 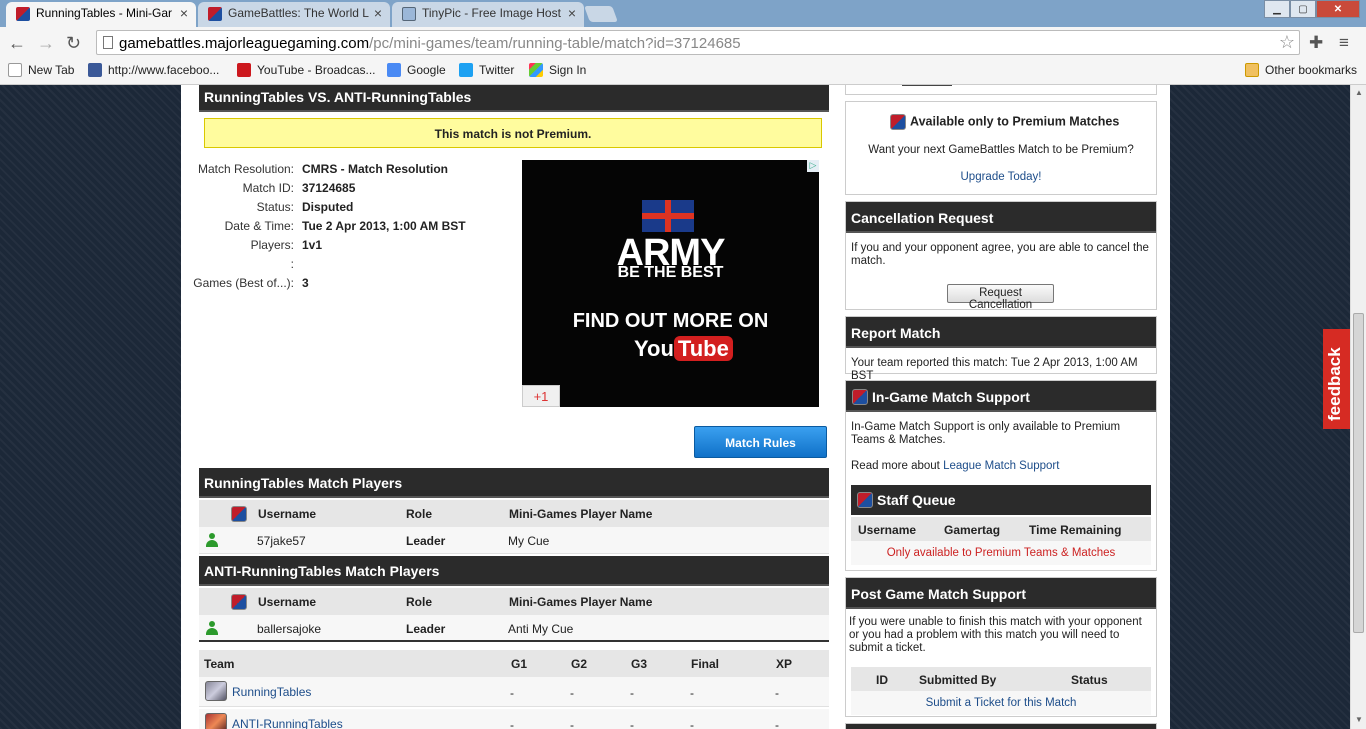 I want to click on tab-tinypic: TinyPic - Free Image Host ×, so click(x=488, y=14).